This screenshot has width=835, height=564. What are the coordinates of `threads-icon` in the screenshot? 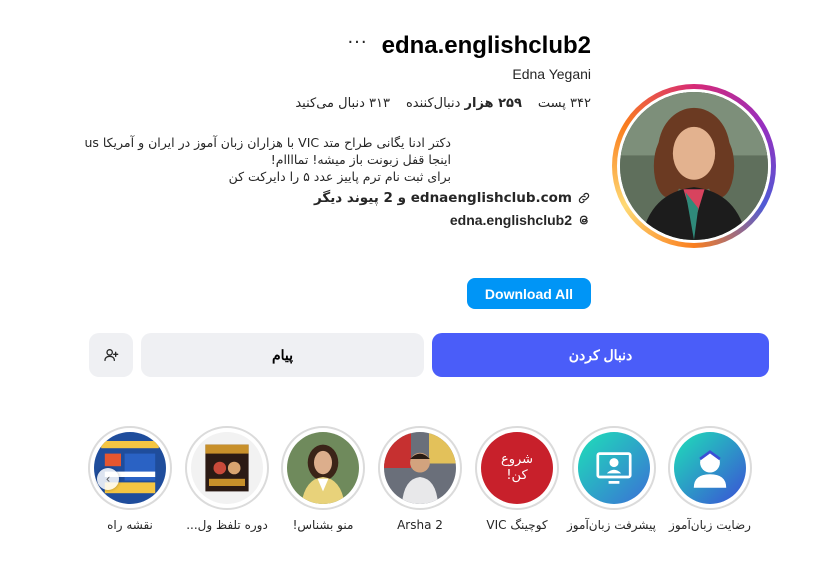 It's located at (584, 220).